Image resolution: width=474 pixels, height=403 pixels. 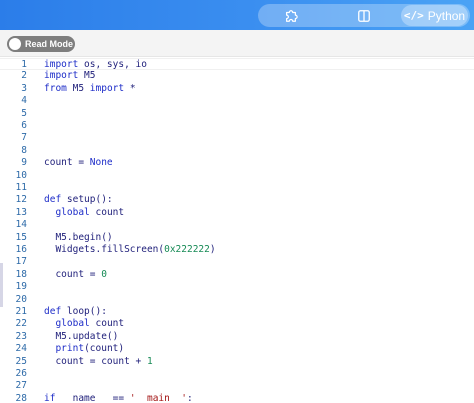 I want to click on line-number: 14, so click(x=21, y=225).